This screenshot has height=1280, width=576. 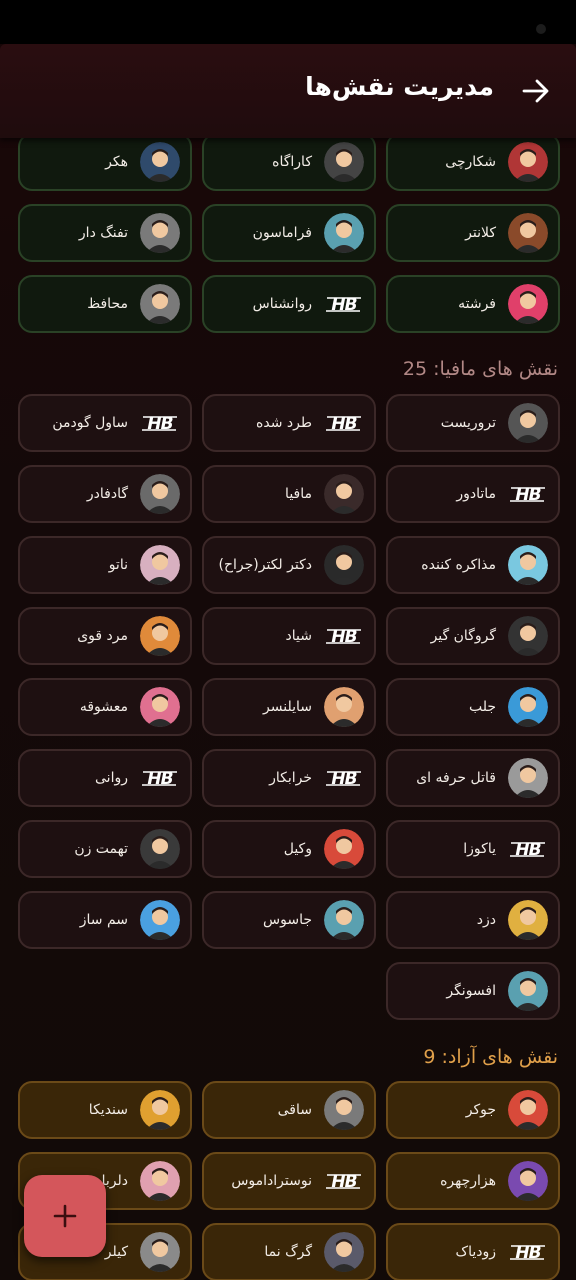 I want to click on killer-avatar-icon, so click(x=160, y=1252).